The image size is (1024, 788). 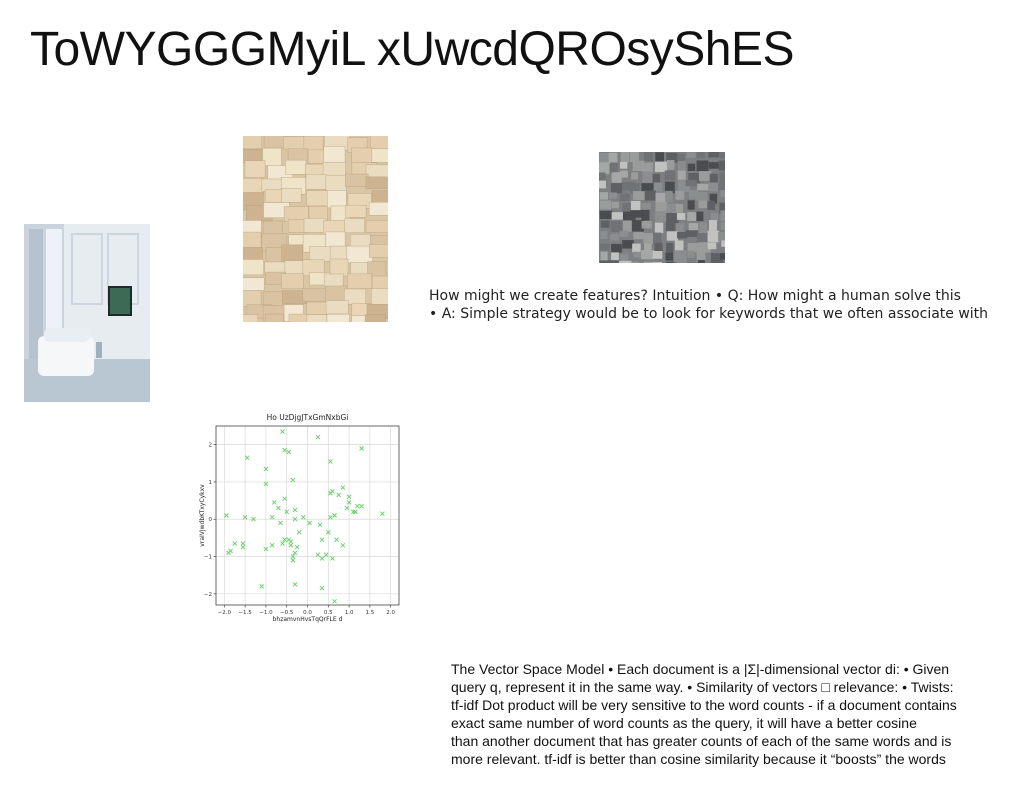 I want to click on y-tick-label: −2, so click(x=208, y=595).